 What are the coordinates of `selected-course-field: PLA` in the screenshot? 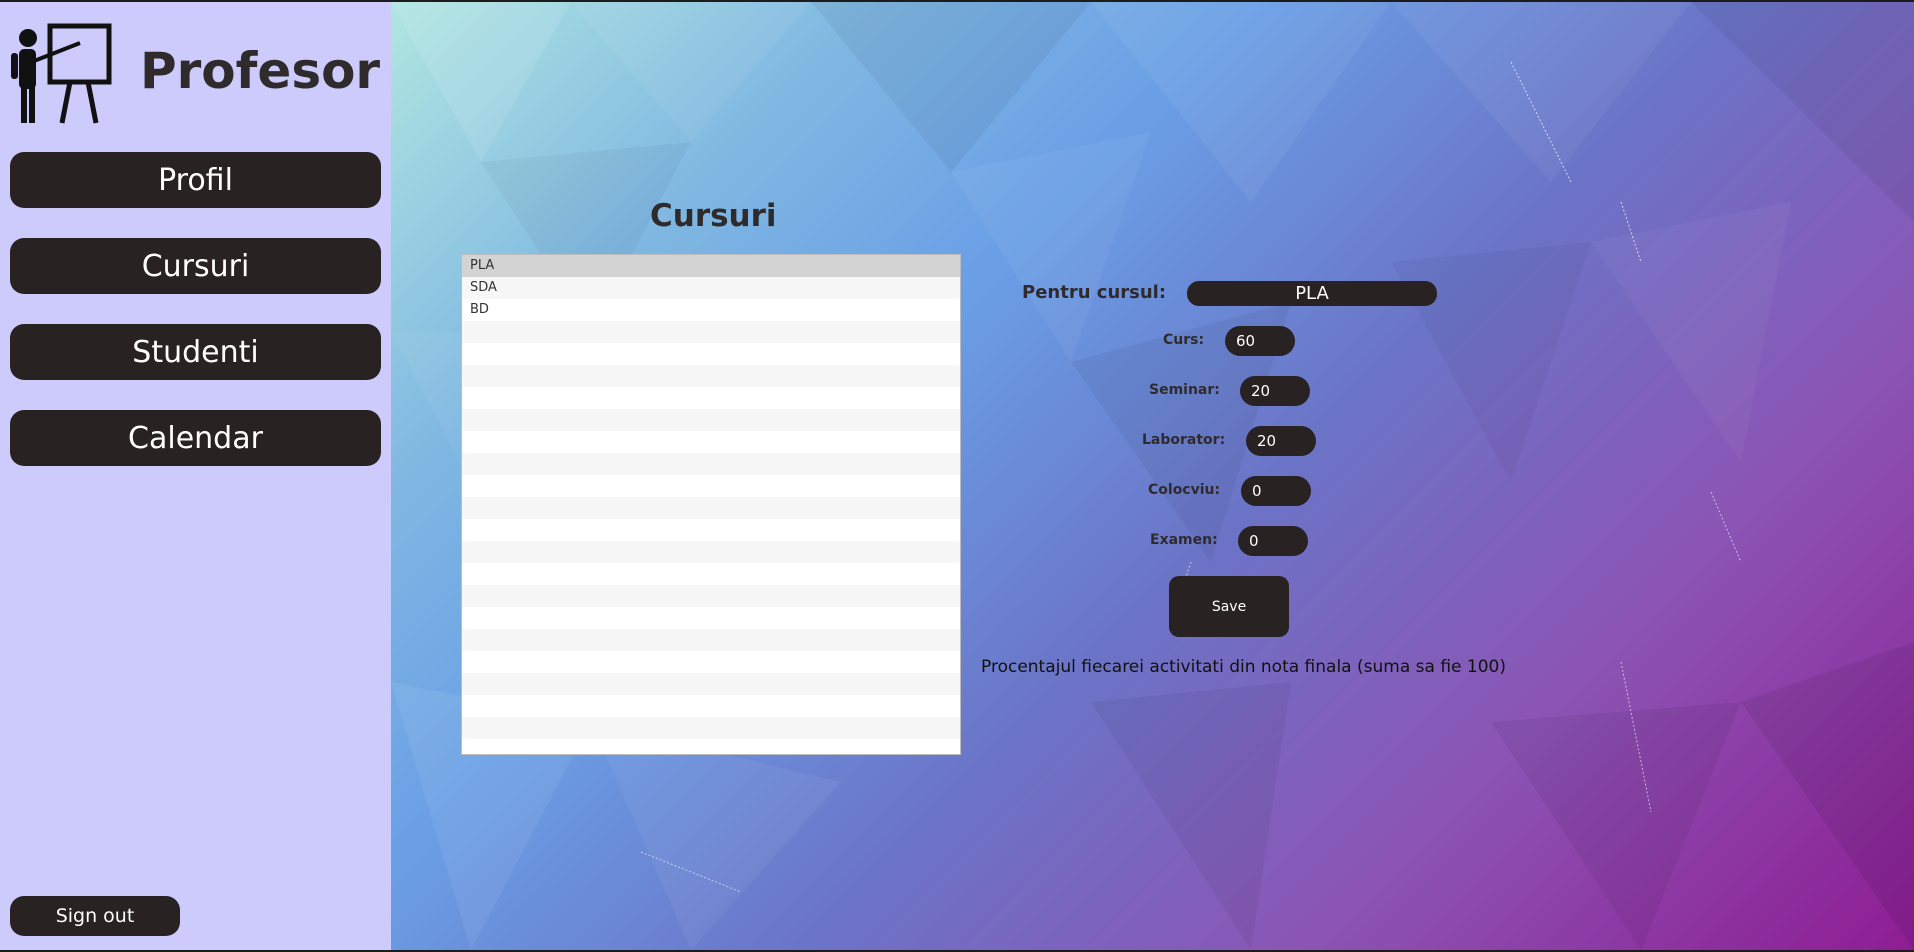 It's located at (1312, 293).